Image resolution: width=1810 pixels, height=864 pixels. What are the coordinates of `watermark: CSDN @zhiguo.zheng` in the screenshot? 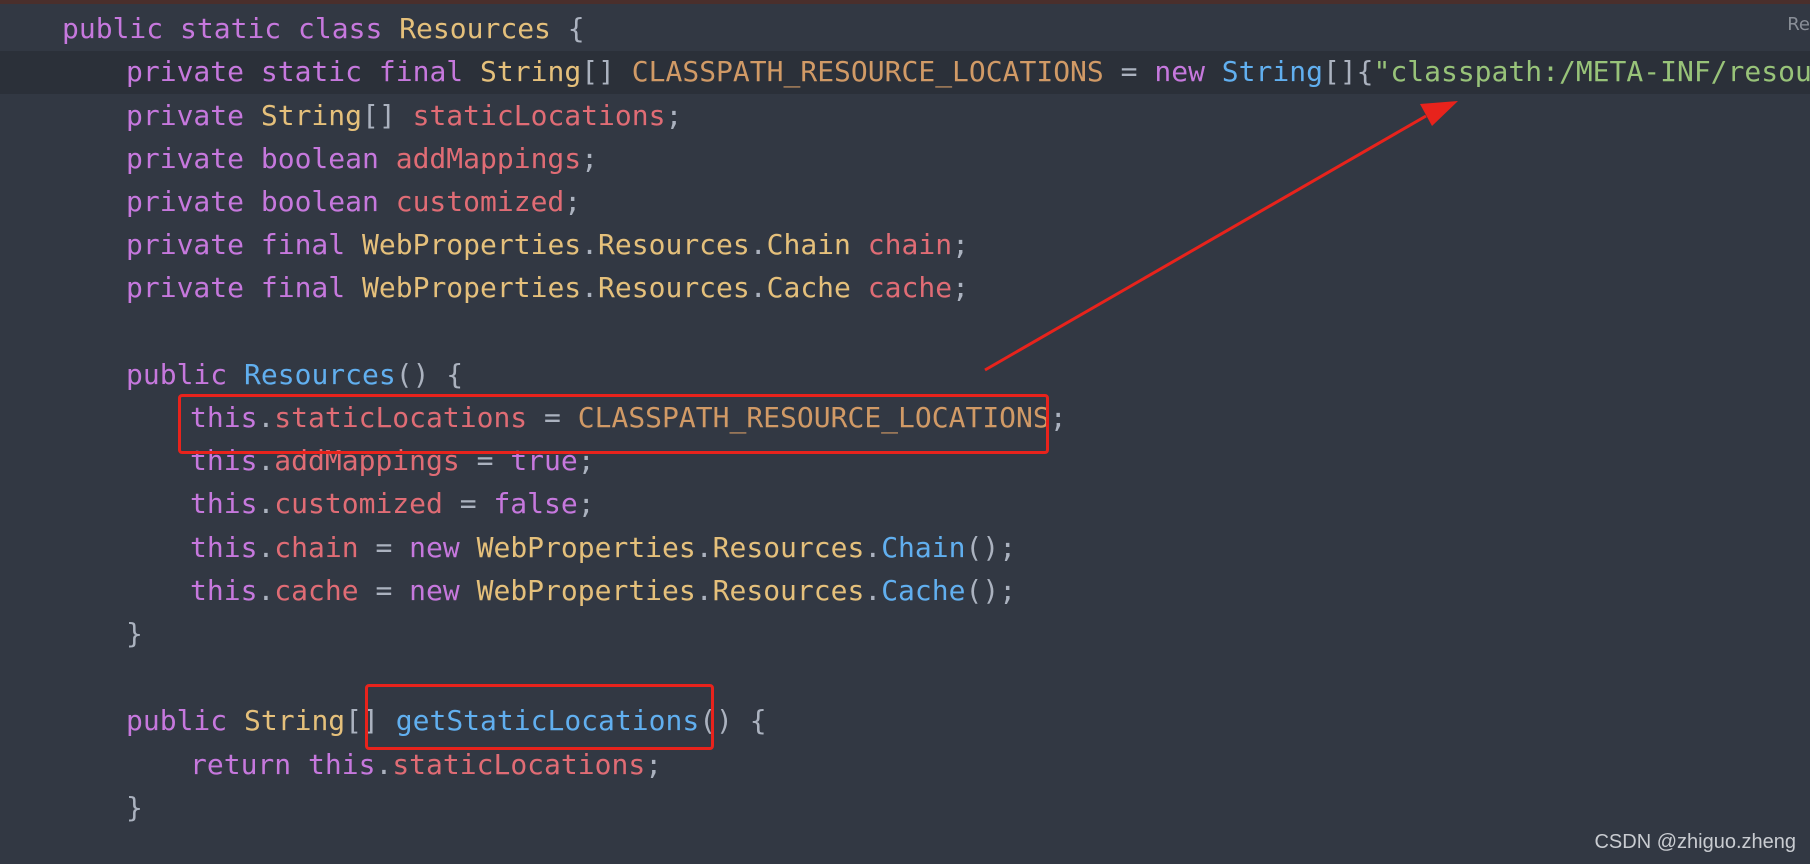 It's located at (1695, 842).